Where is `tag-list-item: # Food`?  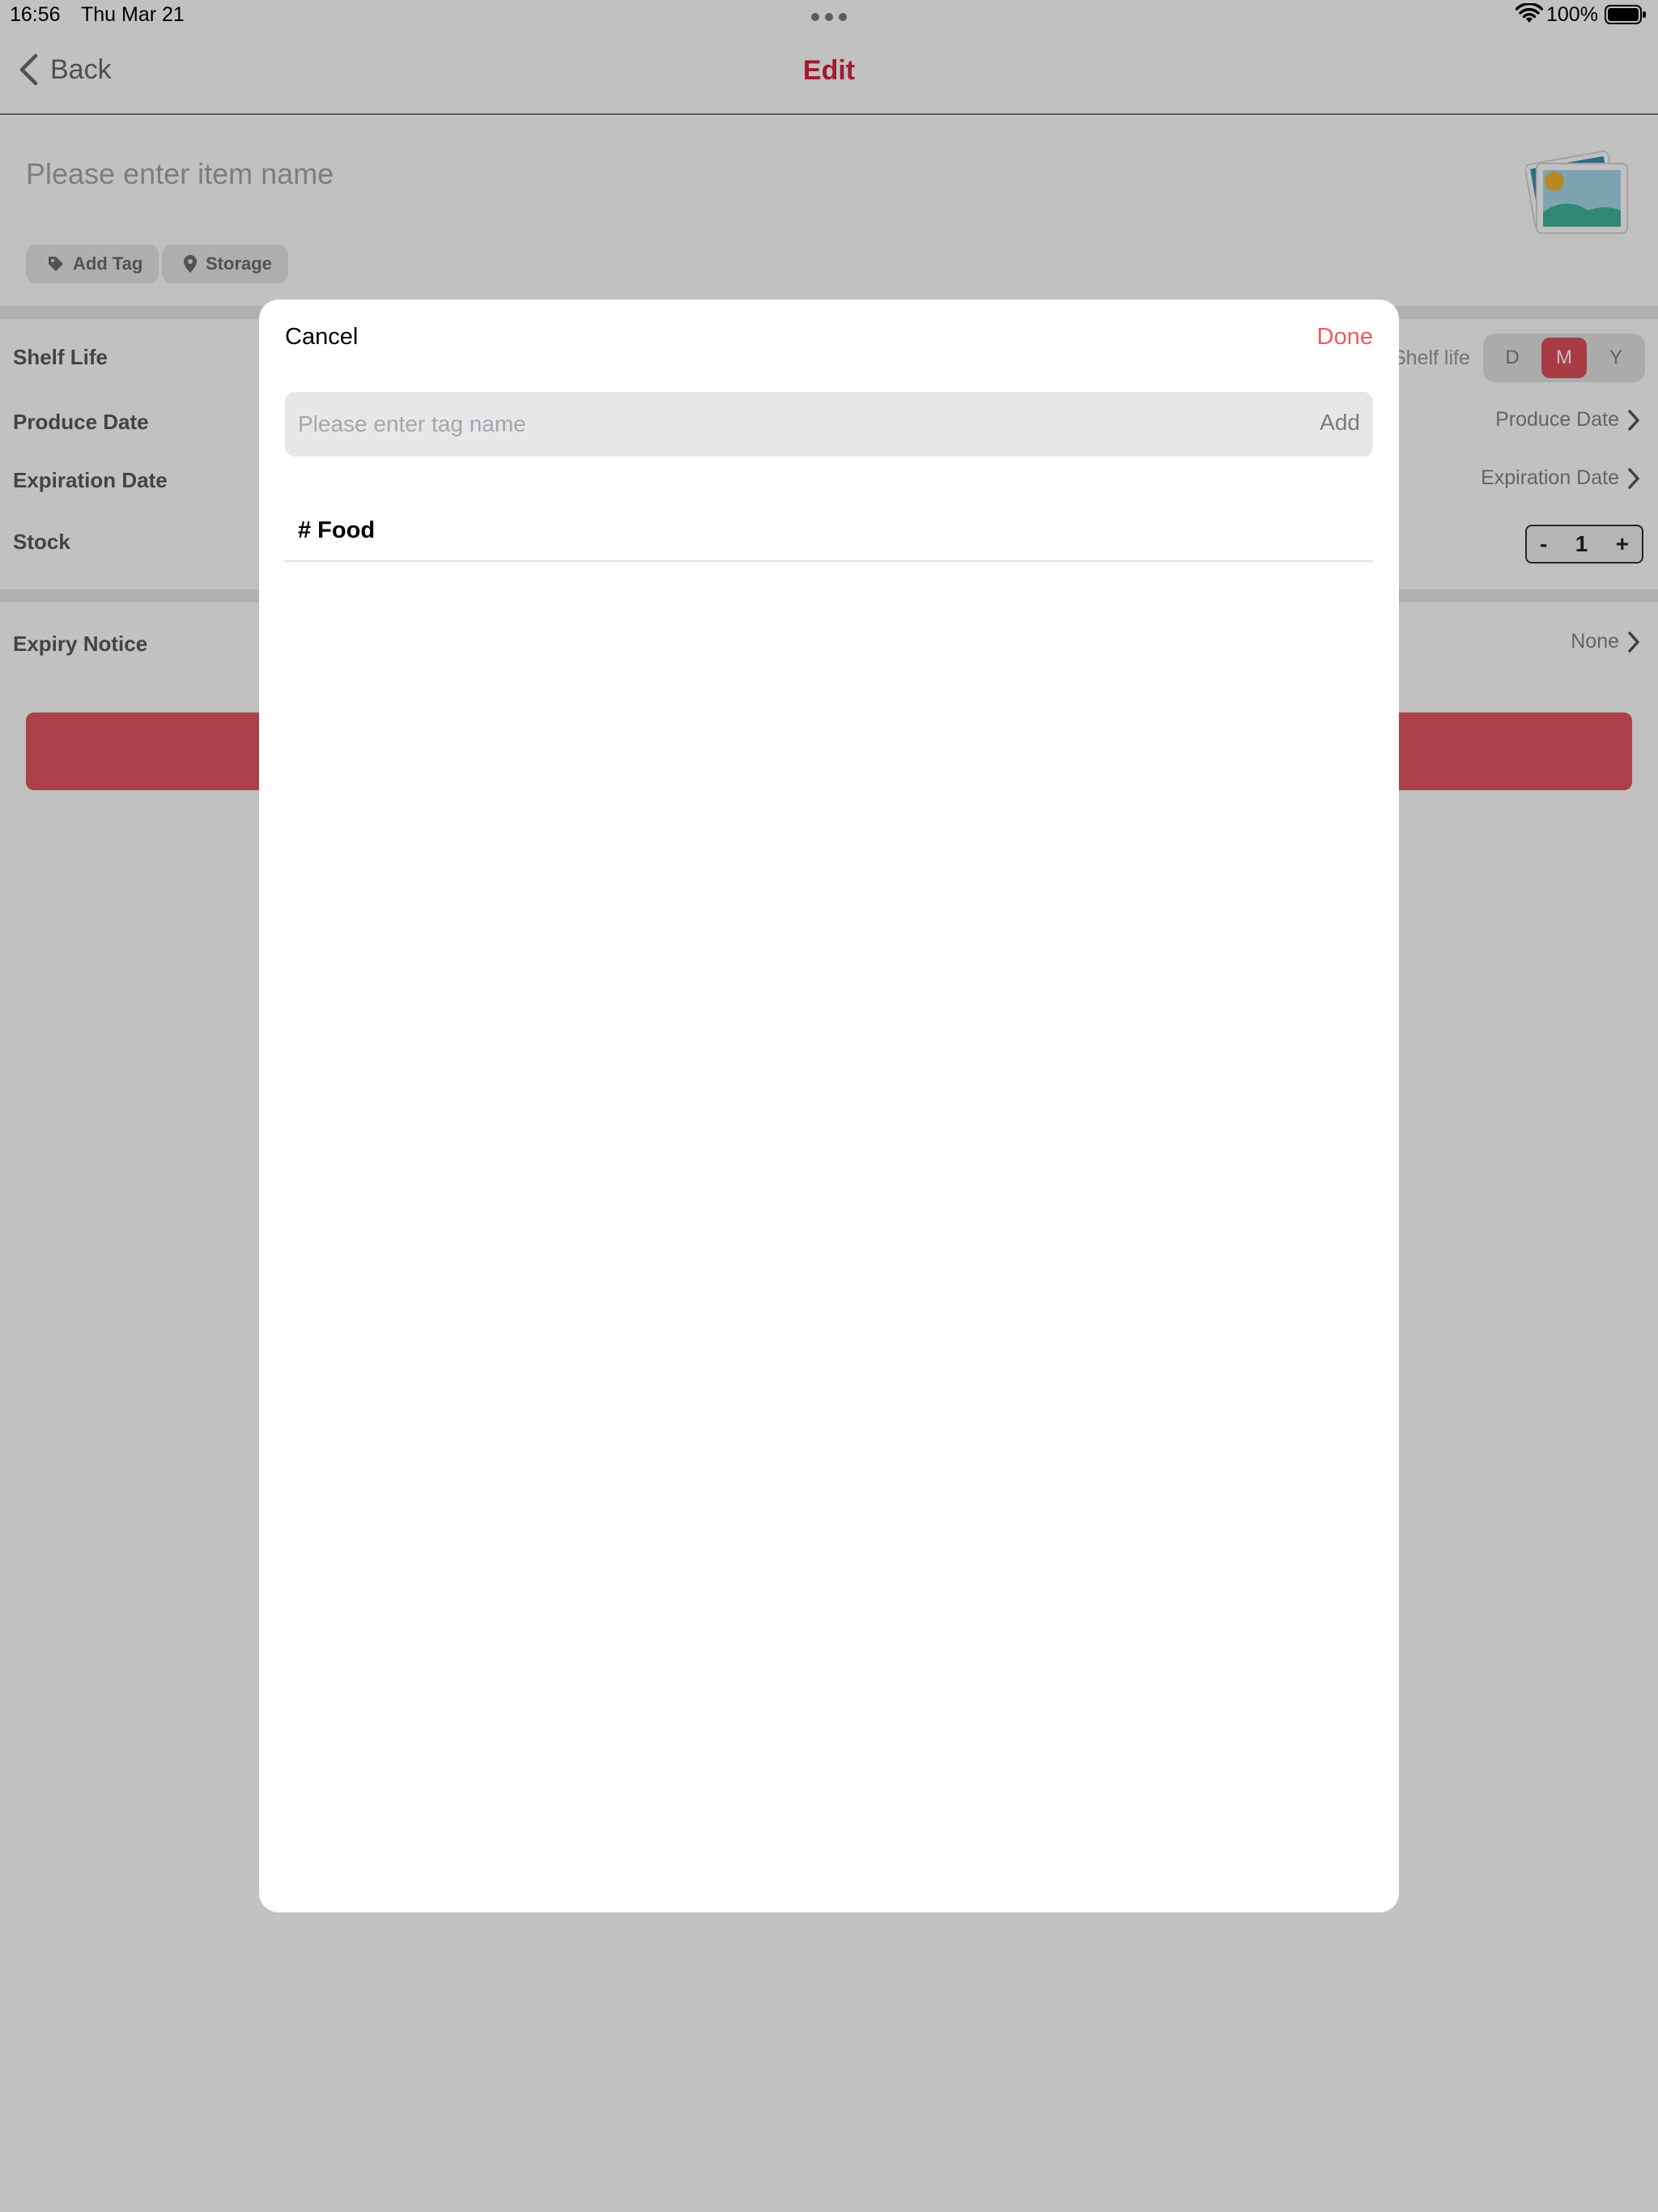 tag-list-item: # Food is located at coordinates (829, 531).